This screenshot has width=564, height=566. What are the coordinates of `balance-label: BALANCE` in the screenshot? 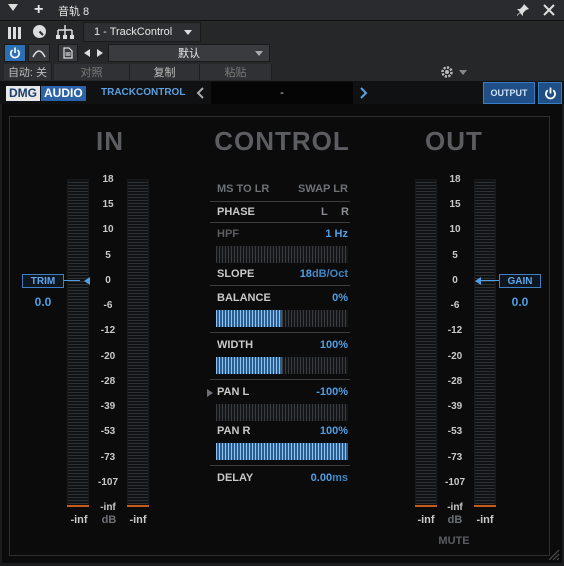 It's located at (244, 298).